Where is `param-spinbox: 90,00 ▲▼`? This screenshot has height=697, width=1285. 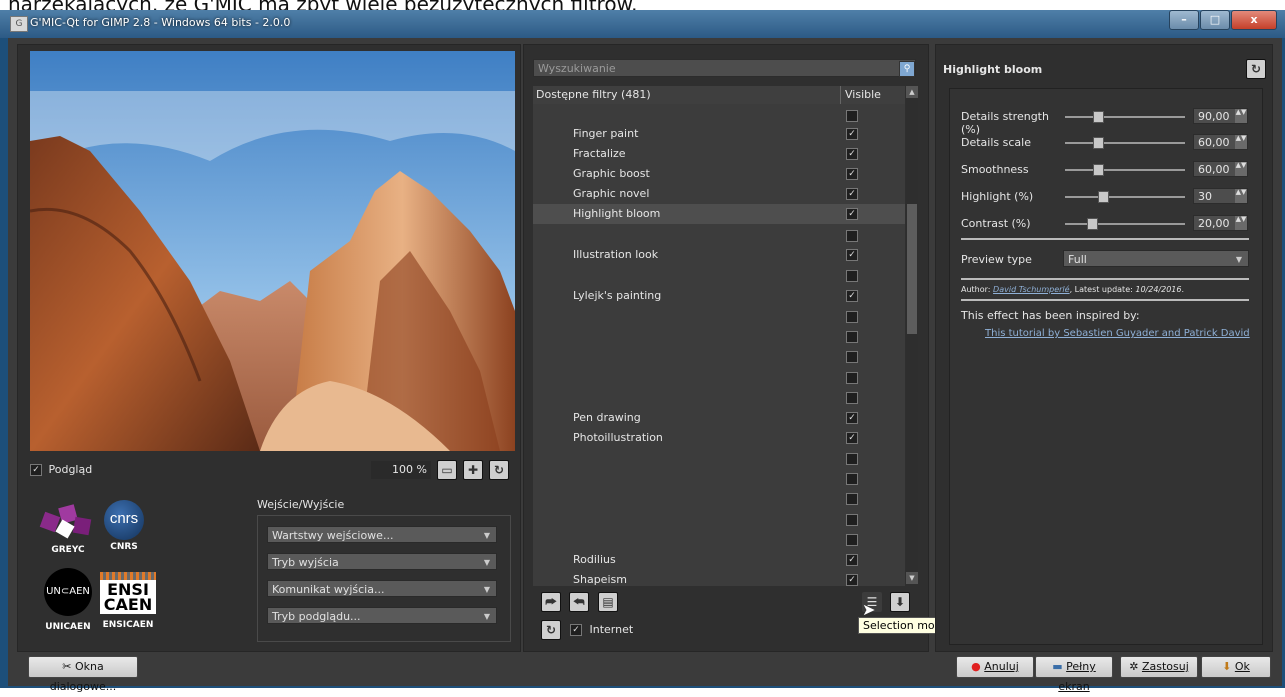 param-spinbox: 90,00 ▲▼ is located at coordinates (1220, 116).